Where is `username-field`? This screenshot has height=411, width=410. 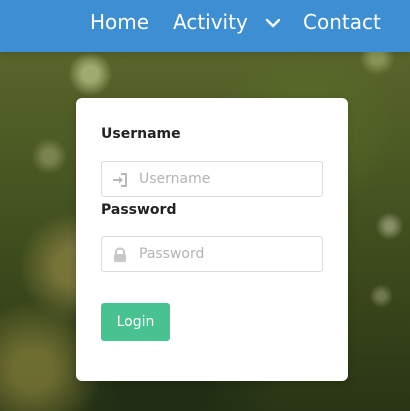
username-field is located at coordinates (212, 179).